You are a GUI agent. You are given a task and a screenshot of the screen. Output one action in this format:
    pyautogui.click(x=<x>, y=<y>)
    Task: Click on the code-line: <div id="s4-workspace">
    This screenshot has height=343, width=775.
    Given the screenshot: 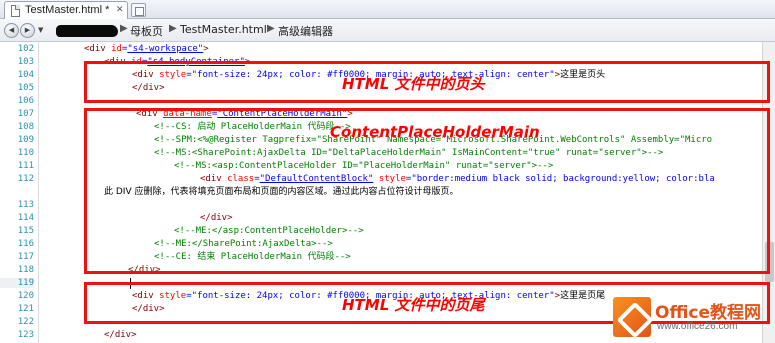 What is the action you would take?
    pyautogui.click(x=146, y=49)
    